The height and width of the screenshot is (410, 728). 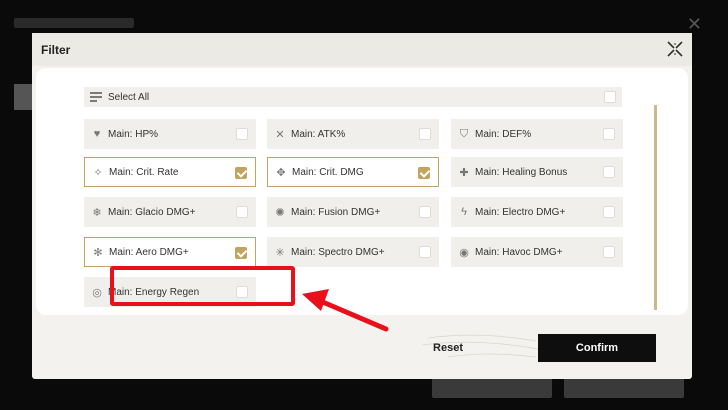 What do you see at coordinates (280, 212) in the screenshot?
I see `fusion-icon: ✺` at bounding box center [280, 212].